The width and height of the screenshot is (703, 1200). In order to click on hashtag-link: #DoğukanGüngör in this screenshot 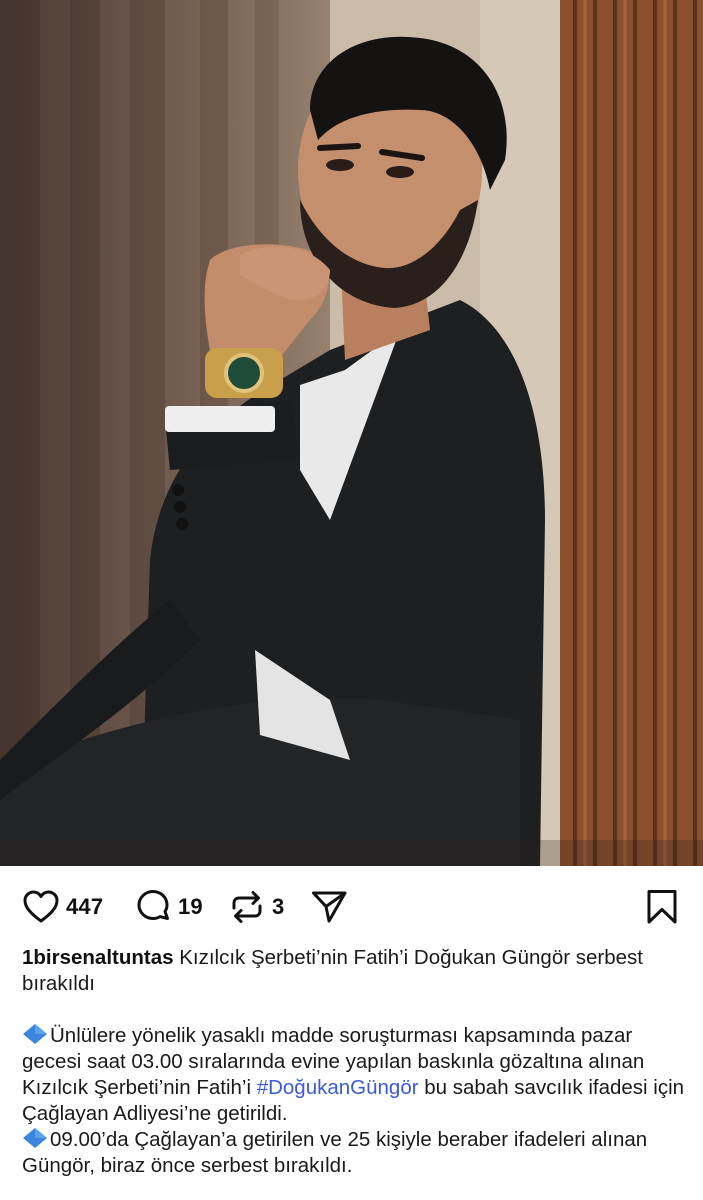, I will do `click(338, 1087)`.